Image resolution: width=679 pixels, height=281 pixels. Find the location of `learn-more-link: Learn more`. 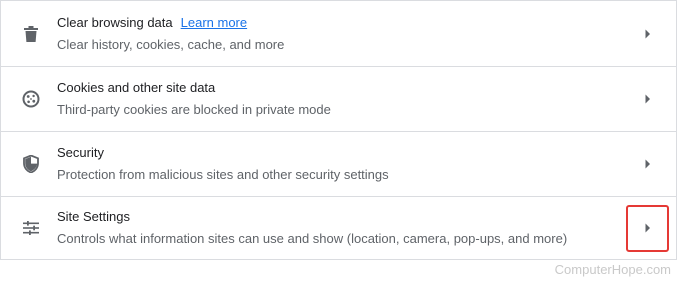

learn-more-link: Learn more is located at coordinates (214, 22).